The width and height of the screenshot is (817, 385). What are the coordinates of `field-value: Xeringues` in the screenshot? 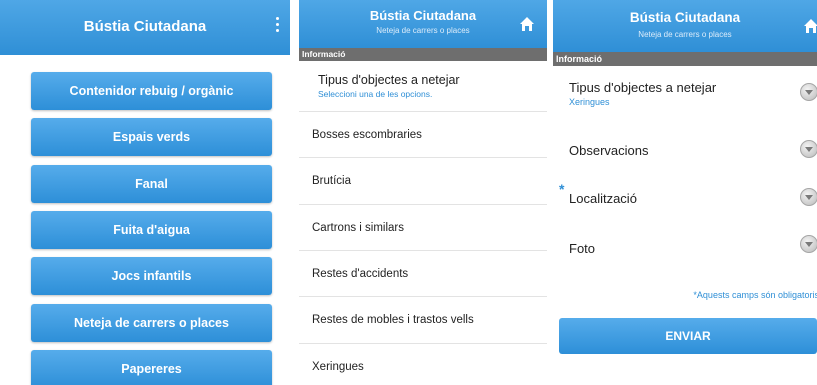 It's located at (589, 102).